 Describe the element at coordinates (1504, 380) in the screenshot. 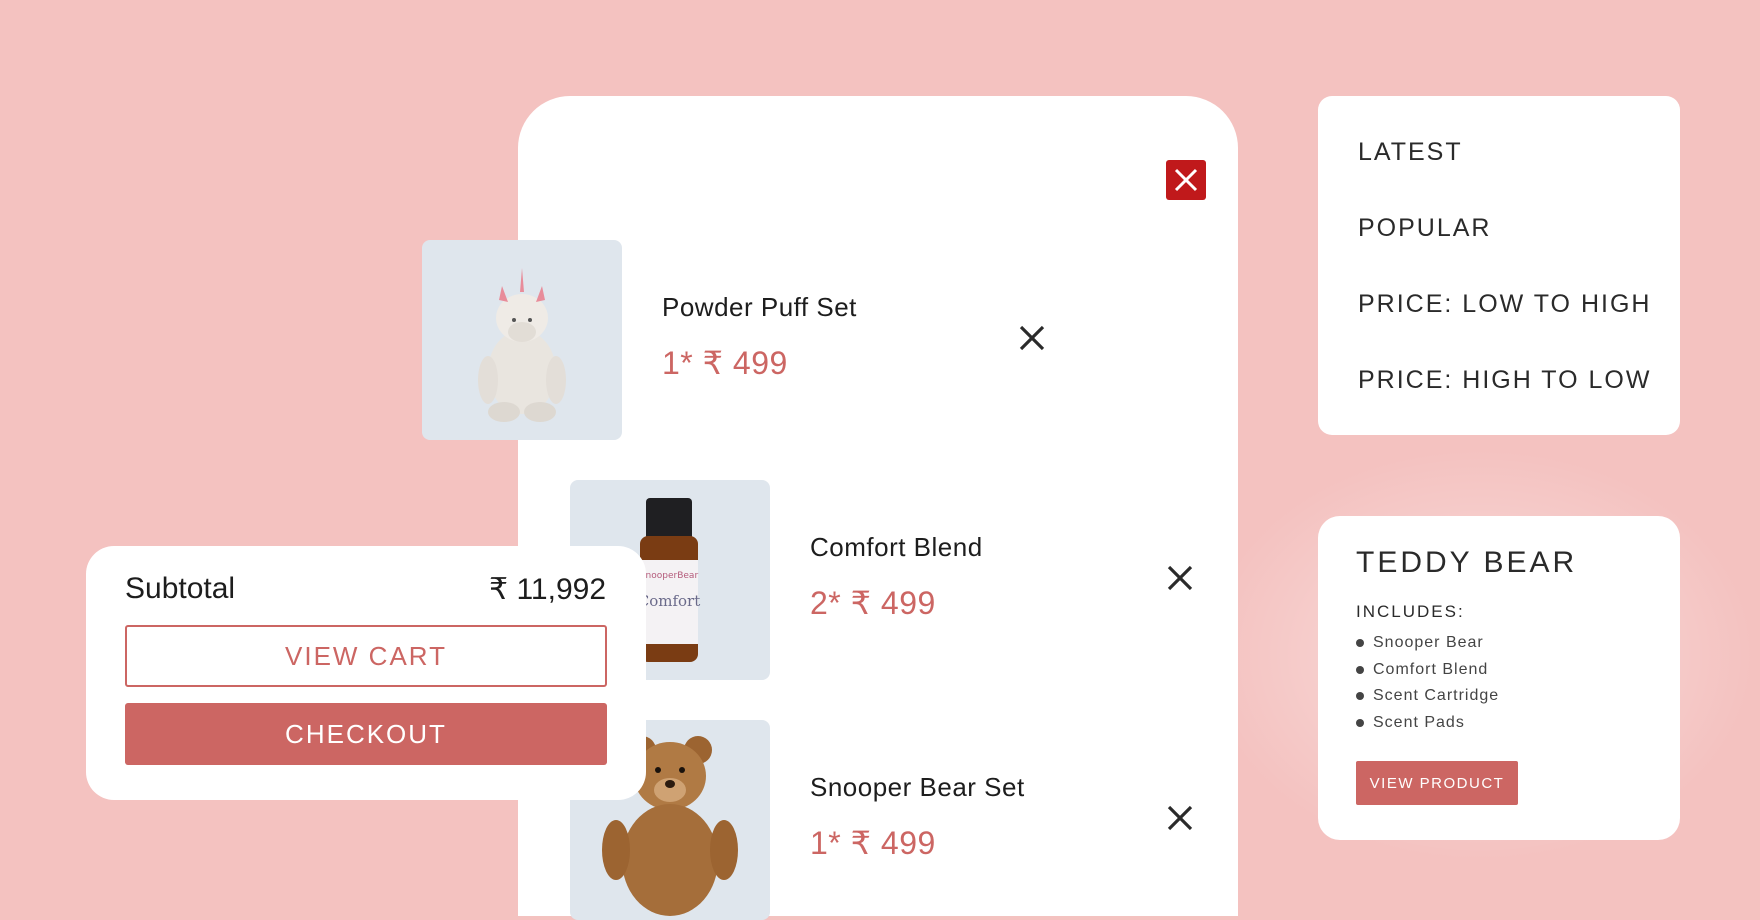

I see `sort-option-price-high-low: PRICE: HIGH TO LOW` at that location.